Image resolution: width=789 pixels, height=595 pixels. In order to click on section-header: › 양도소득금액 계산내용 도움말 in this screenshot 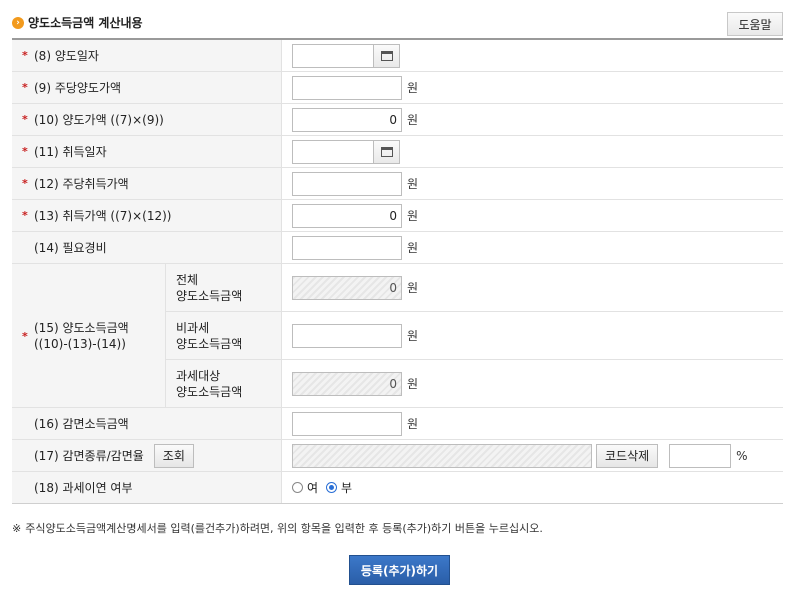, I will do `click(397, 24)`.